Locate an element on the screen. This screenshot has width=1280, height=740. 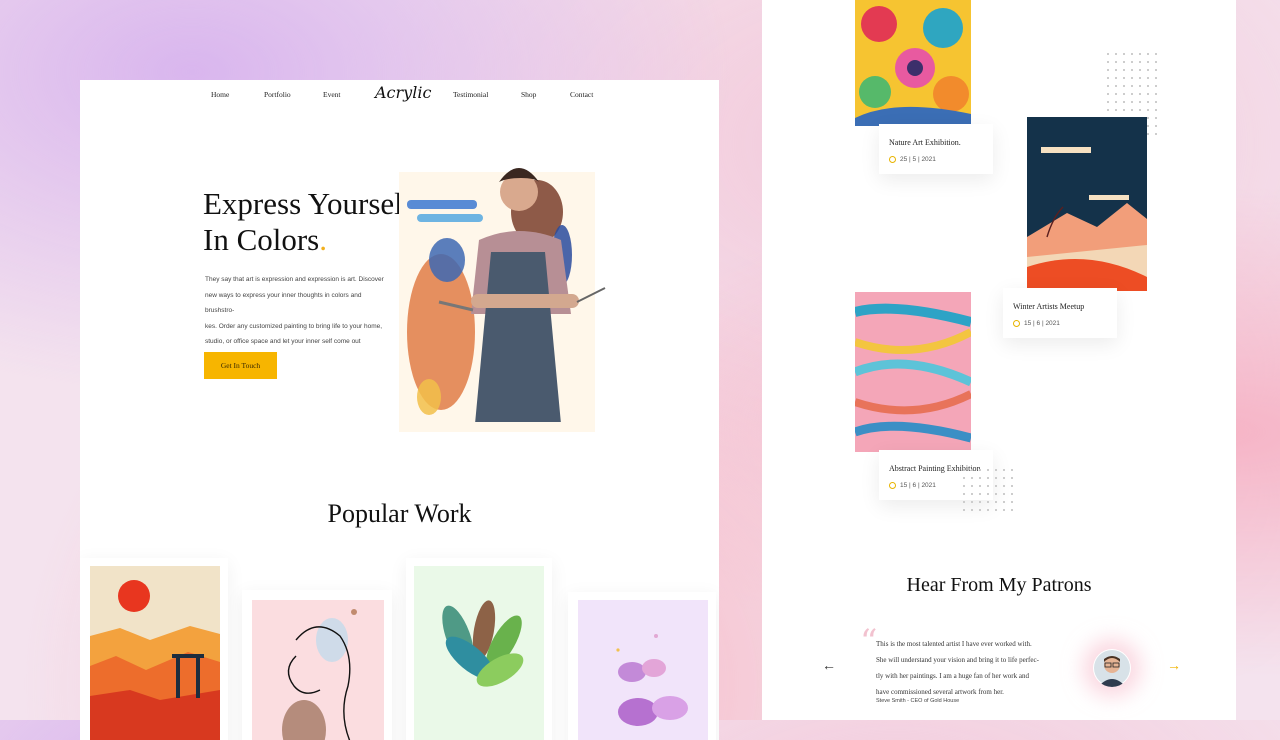
event-date: 25 | 5 | 2021 is located at coordinates (912, 159).